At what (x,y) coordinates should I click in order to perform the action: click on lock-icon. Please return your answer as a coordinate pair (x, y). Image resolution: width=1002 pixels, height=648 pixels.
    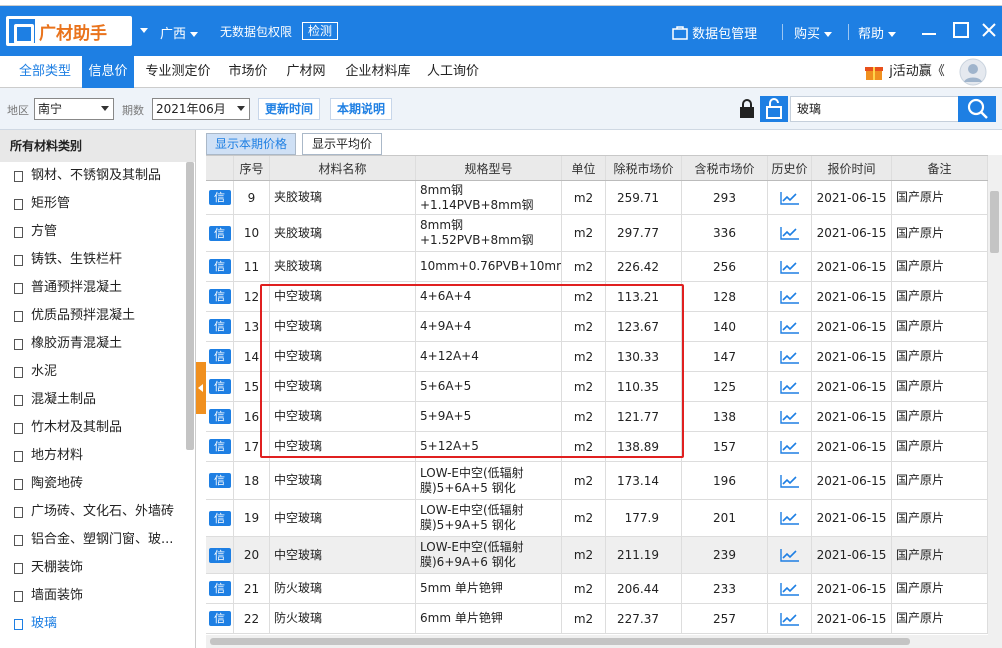
    Looking at the image, I should click on (747, 109).